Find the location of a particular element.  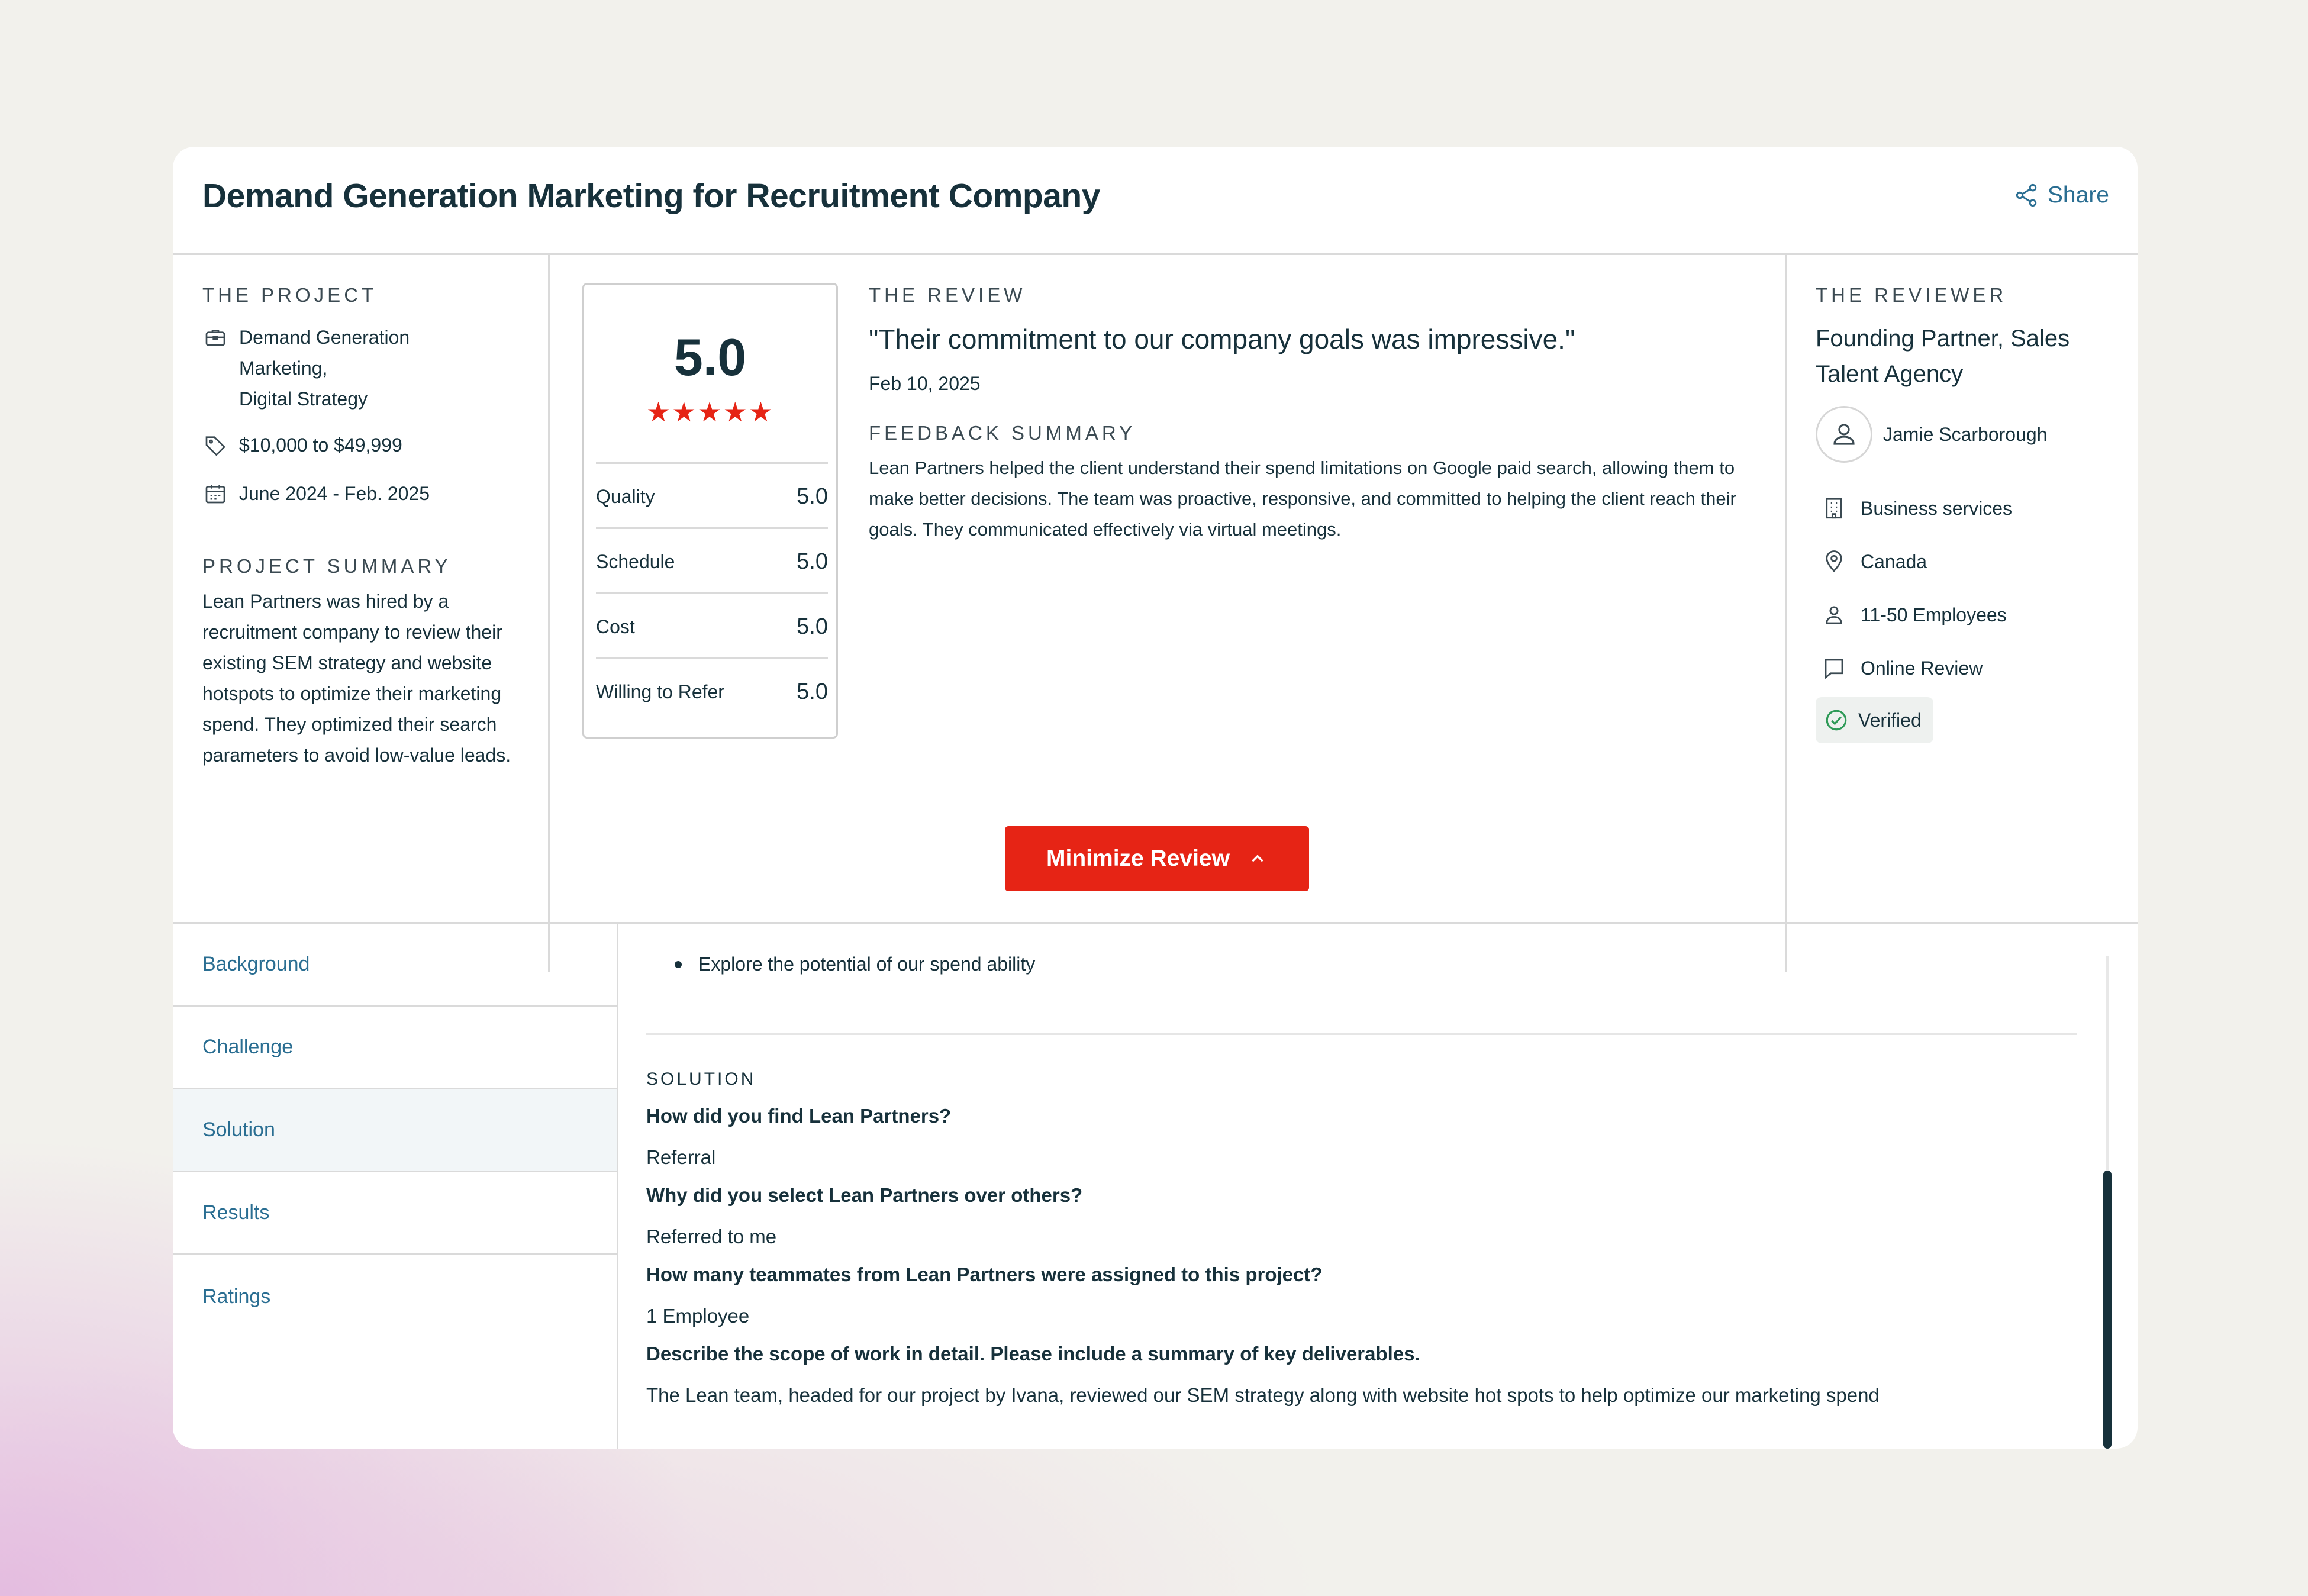

services-line-3: Digital Strategy is located at coordinates (303, 399).